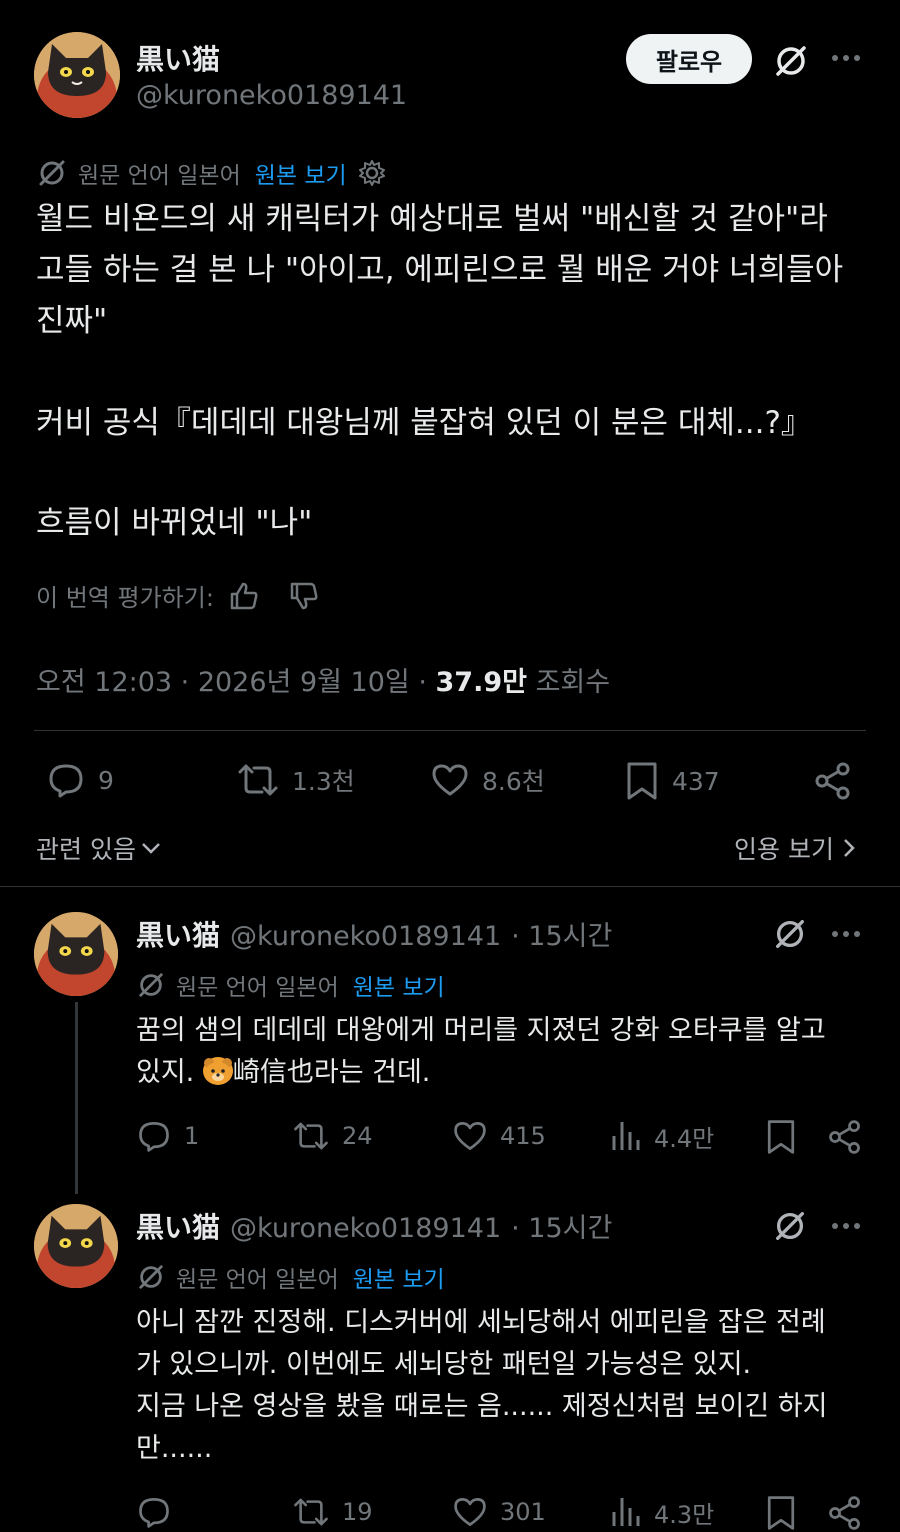 The height and width of the screenshot is (1532, 900). Describe the element at coordinates (784, 849) in the screenshot. I see `quotes-label: 인용 보기` at that location.